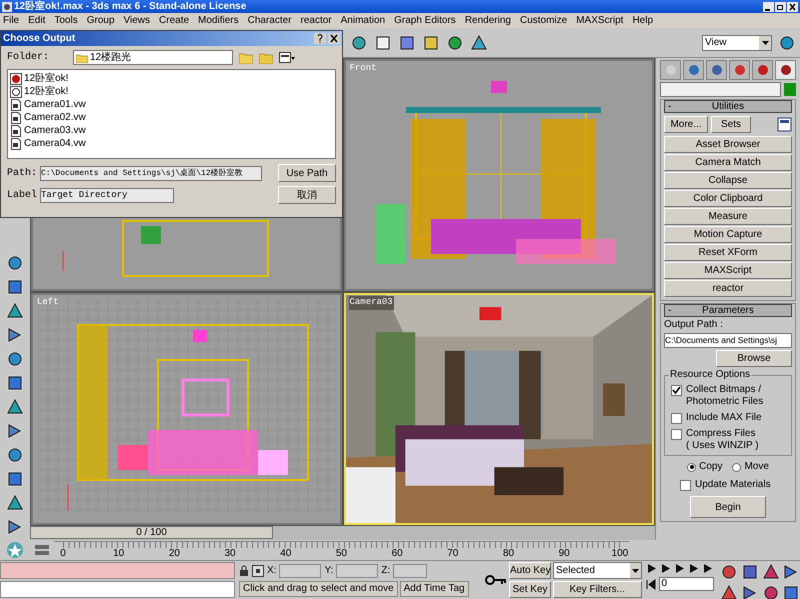 This screenshot has height=599, width=800. What do you see at coordinates (151, 532) in the screenshot?
I see `time-slider-thumb: 0 / 100` at bounding box center [151, 532].